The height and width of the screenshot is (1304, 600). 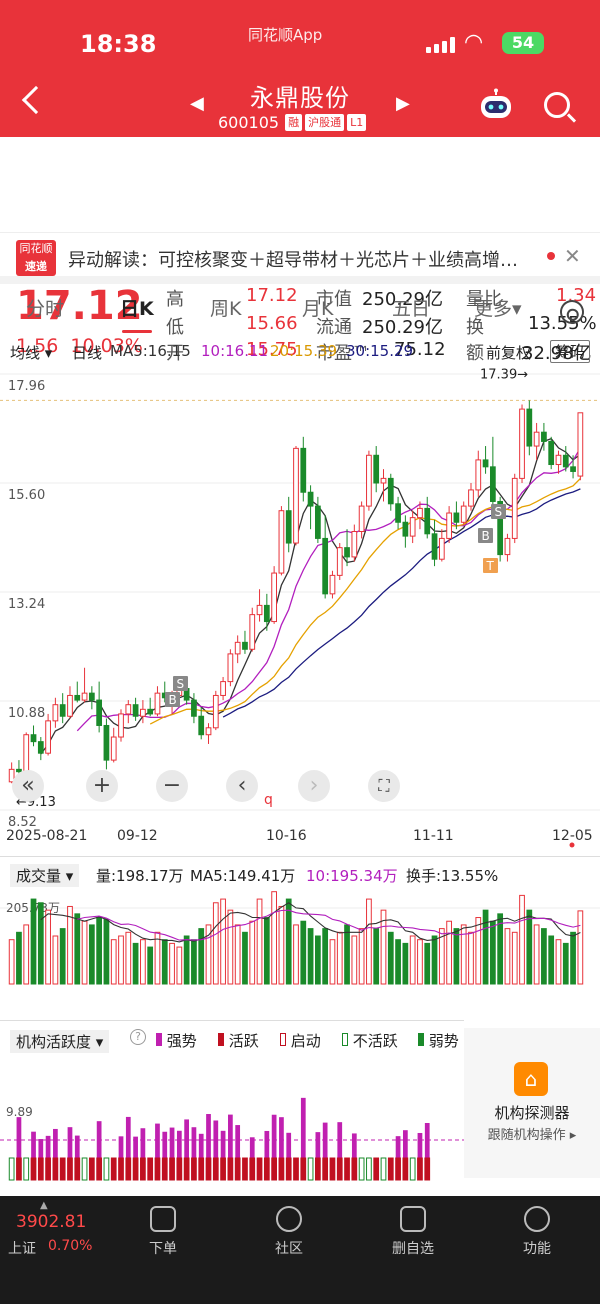 I want to click on volume-ma10: 10:195.34万, so click(x=352, y=876).